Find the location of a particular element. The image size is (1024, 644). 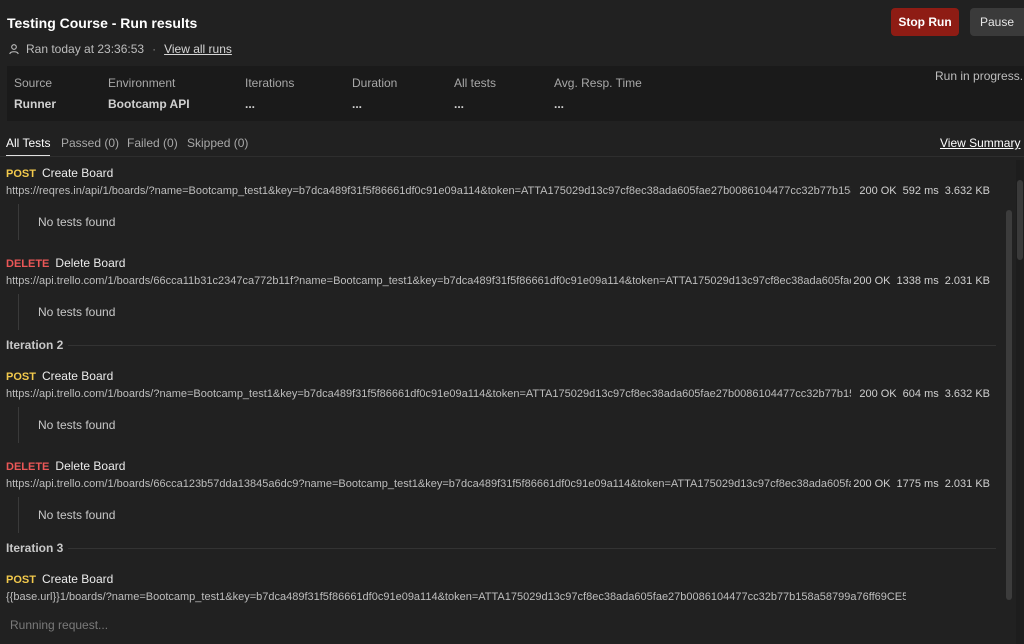

user-icon is located at coordinates (14, 49).